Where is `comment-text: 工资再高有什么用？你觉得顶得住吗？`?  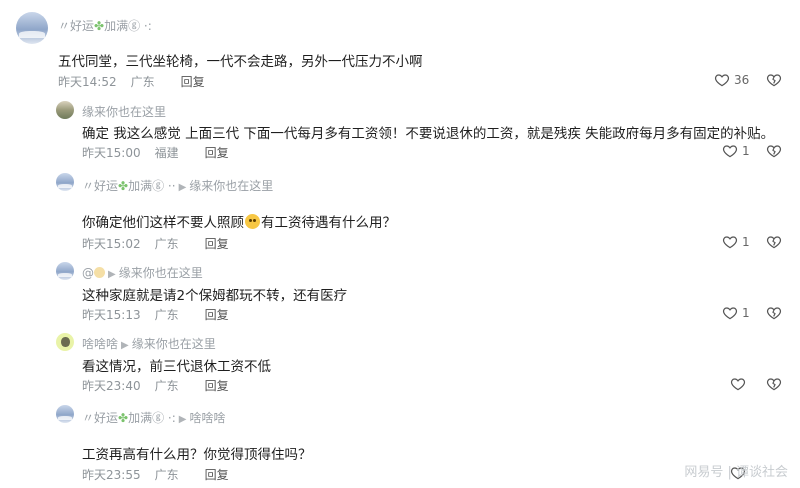
comment-text: 工资再高有什么用？你觉得顶得住吗？ is located at coordinates (197, 455).